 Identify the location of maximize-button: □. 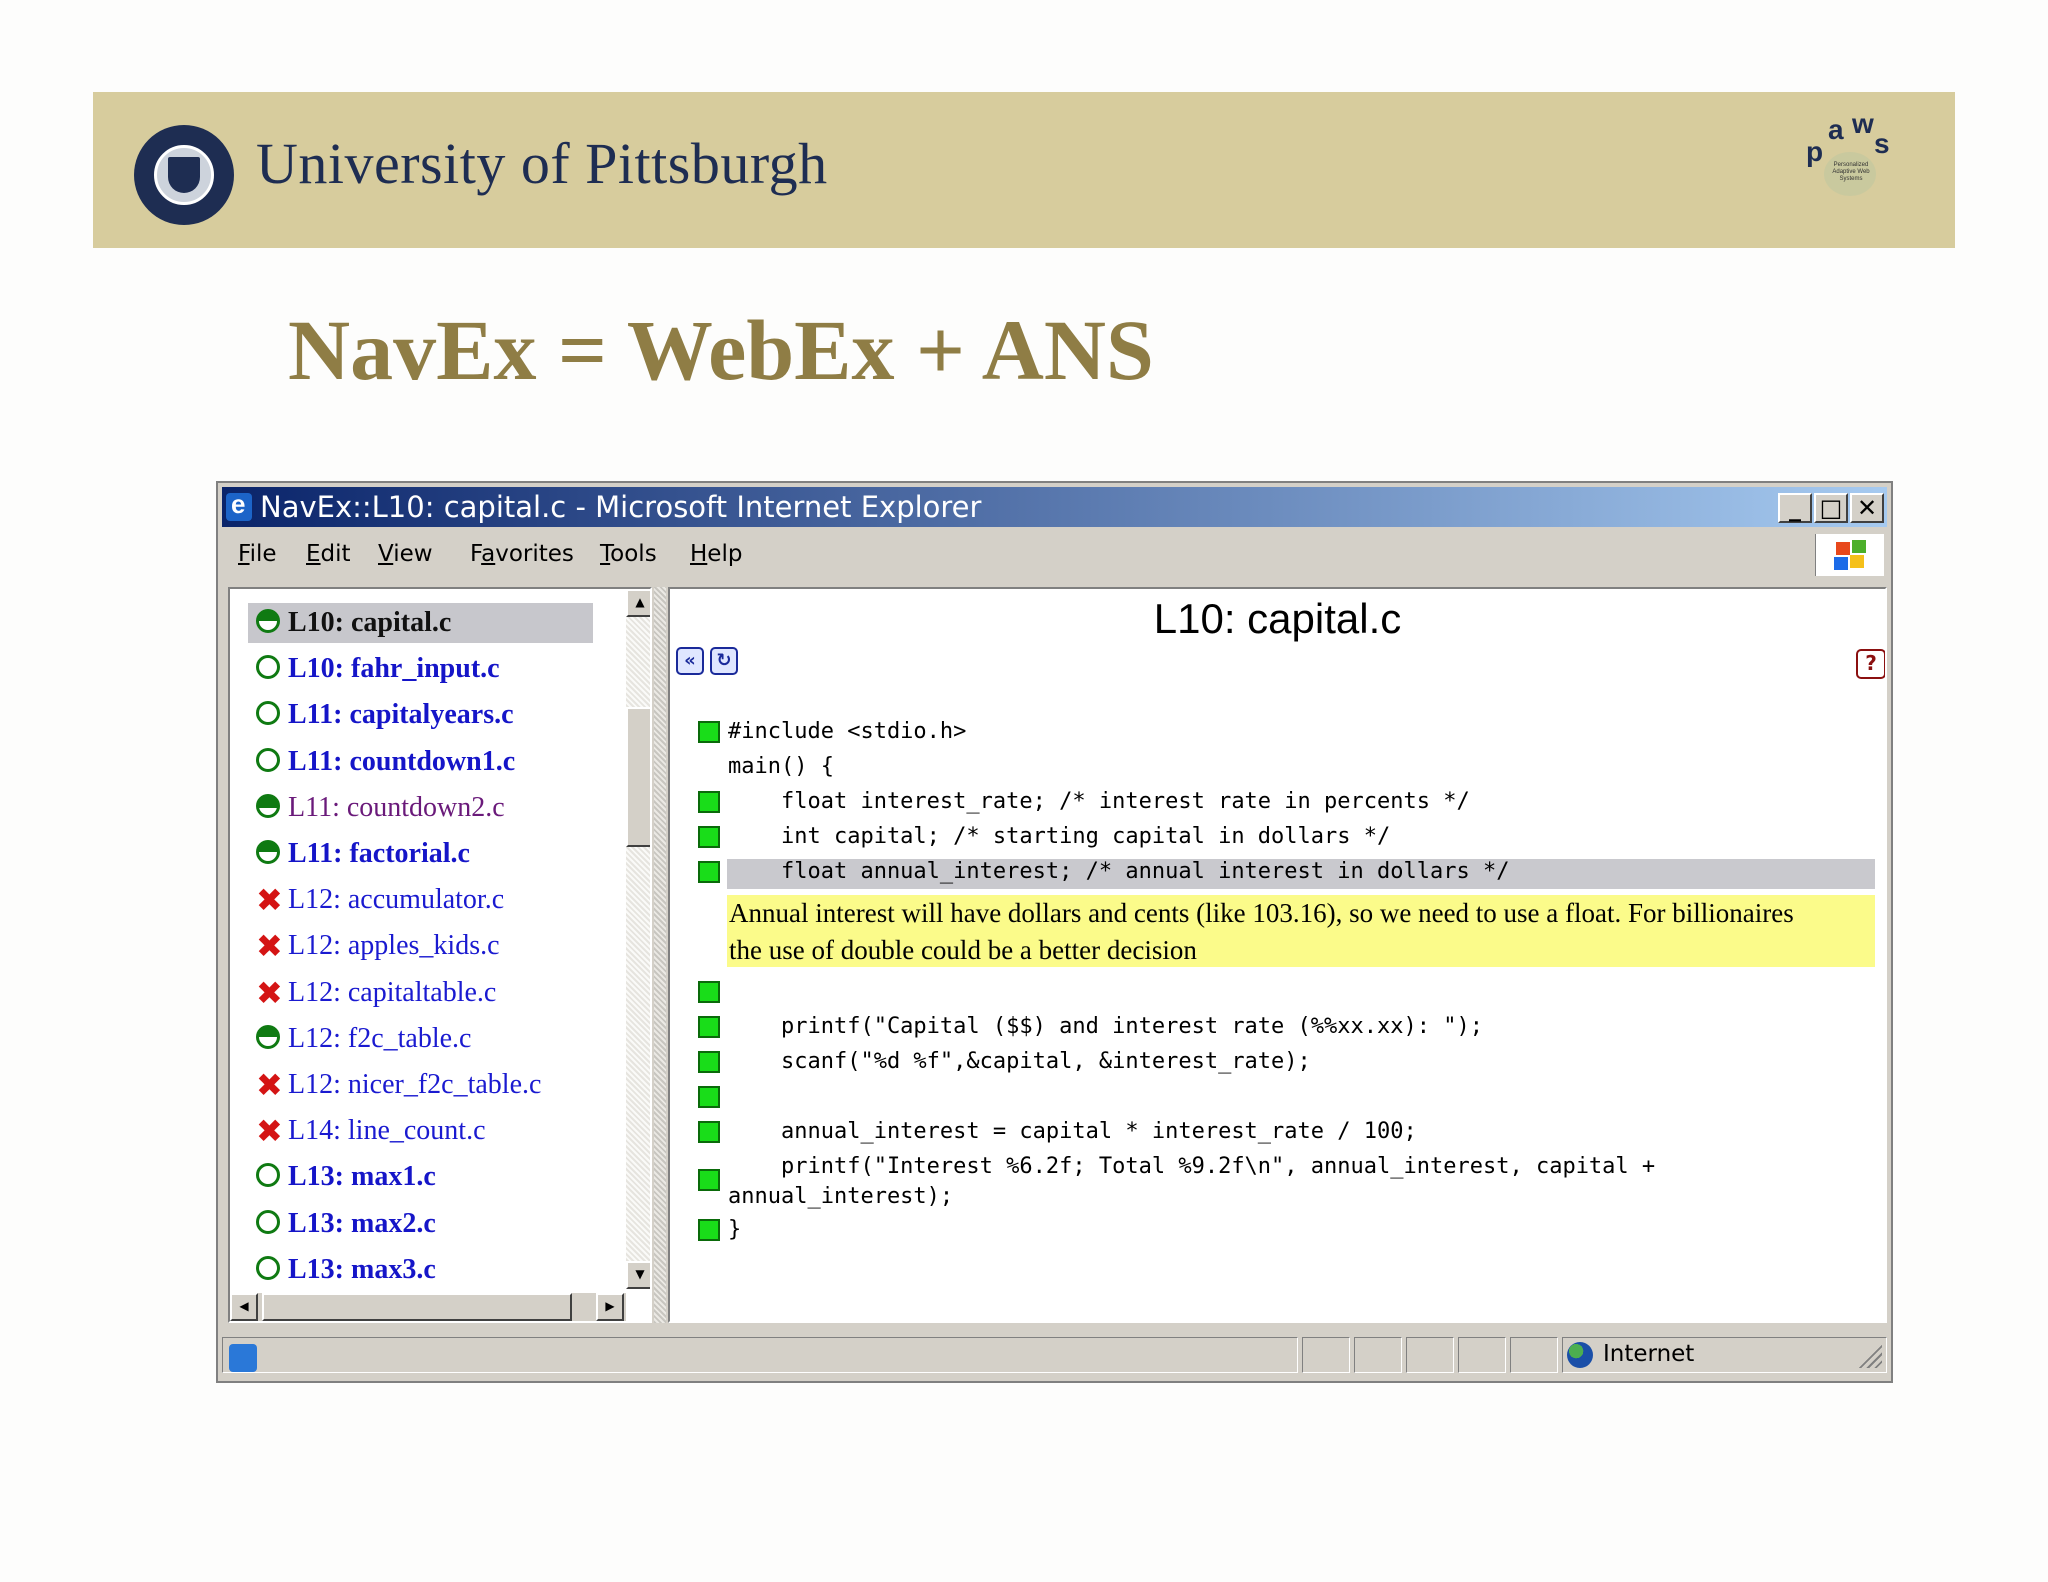
(1831, 508).